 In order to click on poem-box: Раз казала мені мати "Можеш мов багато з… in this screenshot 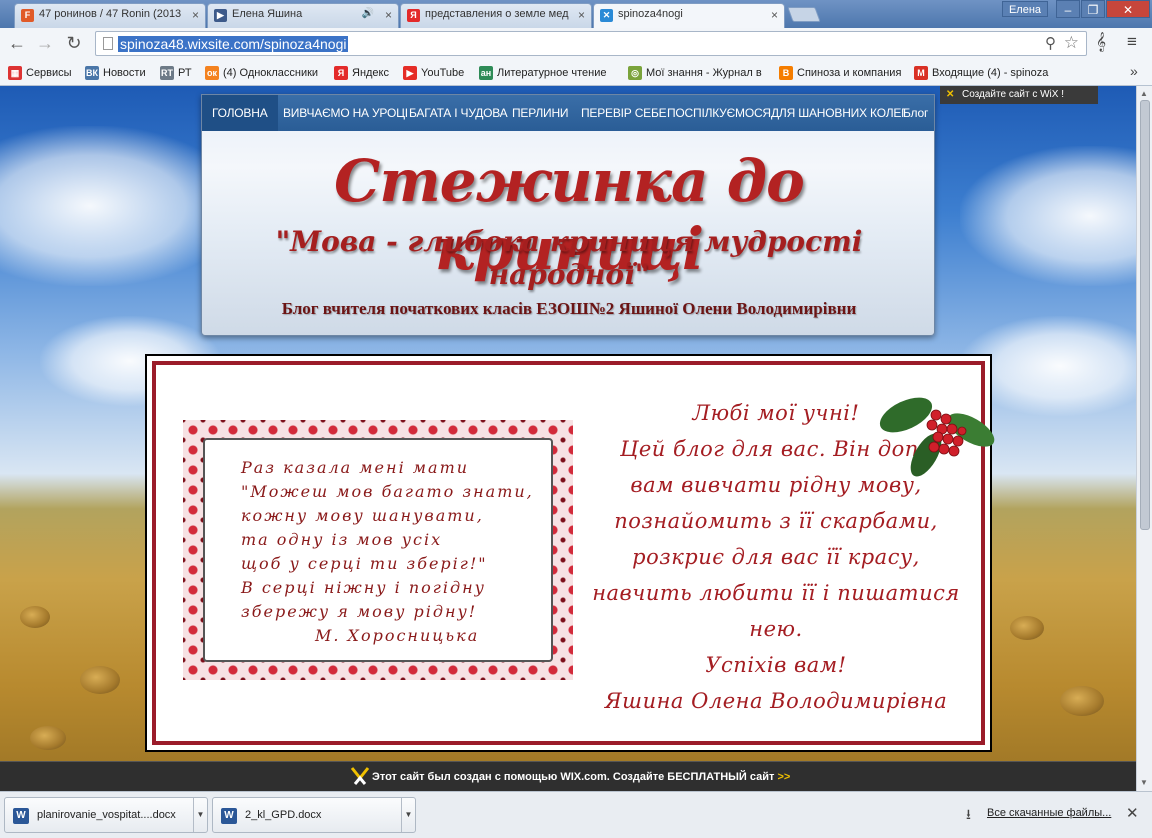, I will do `click(378, 550)`.